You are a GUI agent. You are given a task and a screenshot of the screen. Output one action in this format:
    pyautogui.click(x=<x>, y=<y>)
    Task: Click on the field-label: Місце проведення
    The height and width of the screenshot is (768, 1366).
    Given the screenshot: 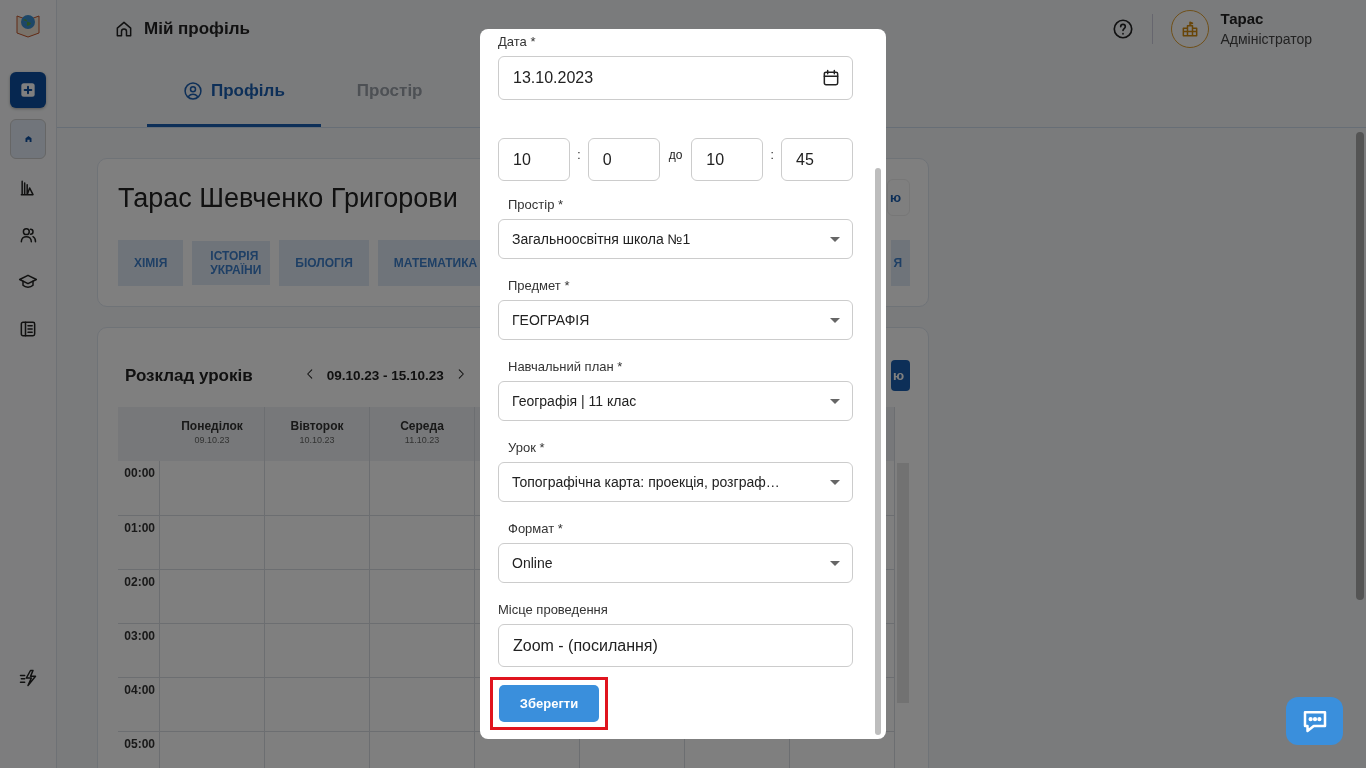 What is the action you would take?
    pyautogui.click(x=553, y=609)
    